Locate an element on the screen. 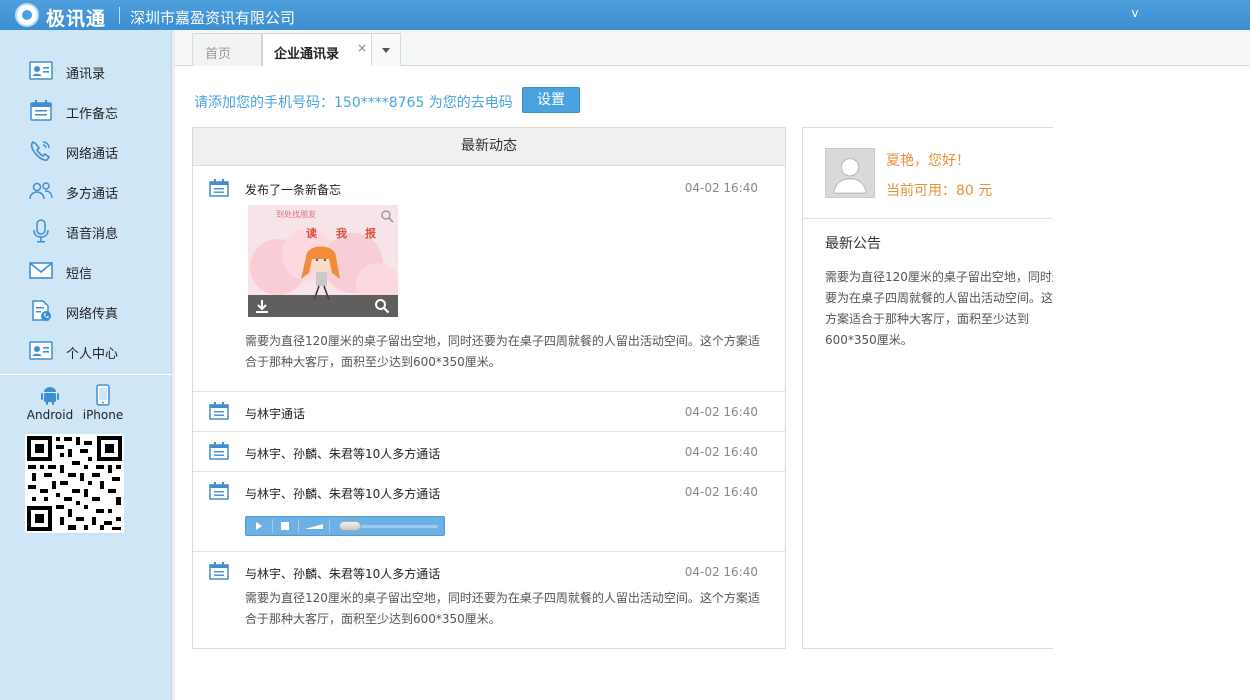  sidebar-item-fax: 网络传真 is located at coordinates (86, 311).